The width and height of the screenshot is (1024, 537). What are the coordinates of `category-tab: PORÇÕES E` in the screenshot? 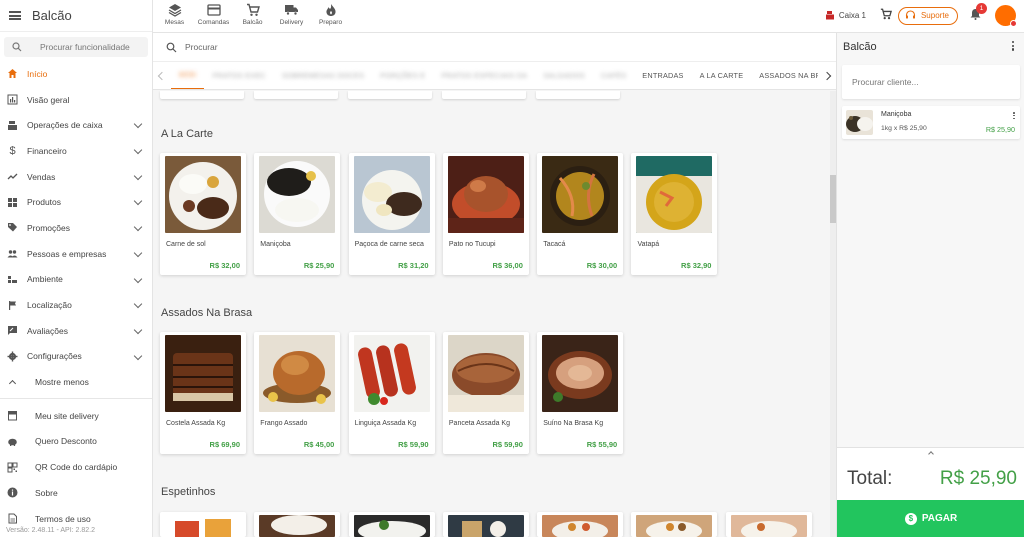 It's located at (402, 75).